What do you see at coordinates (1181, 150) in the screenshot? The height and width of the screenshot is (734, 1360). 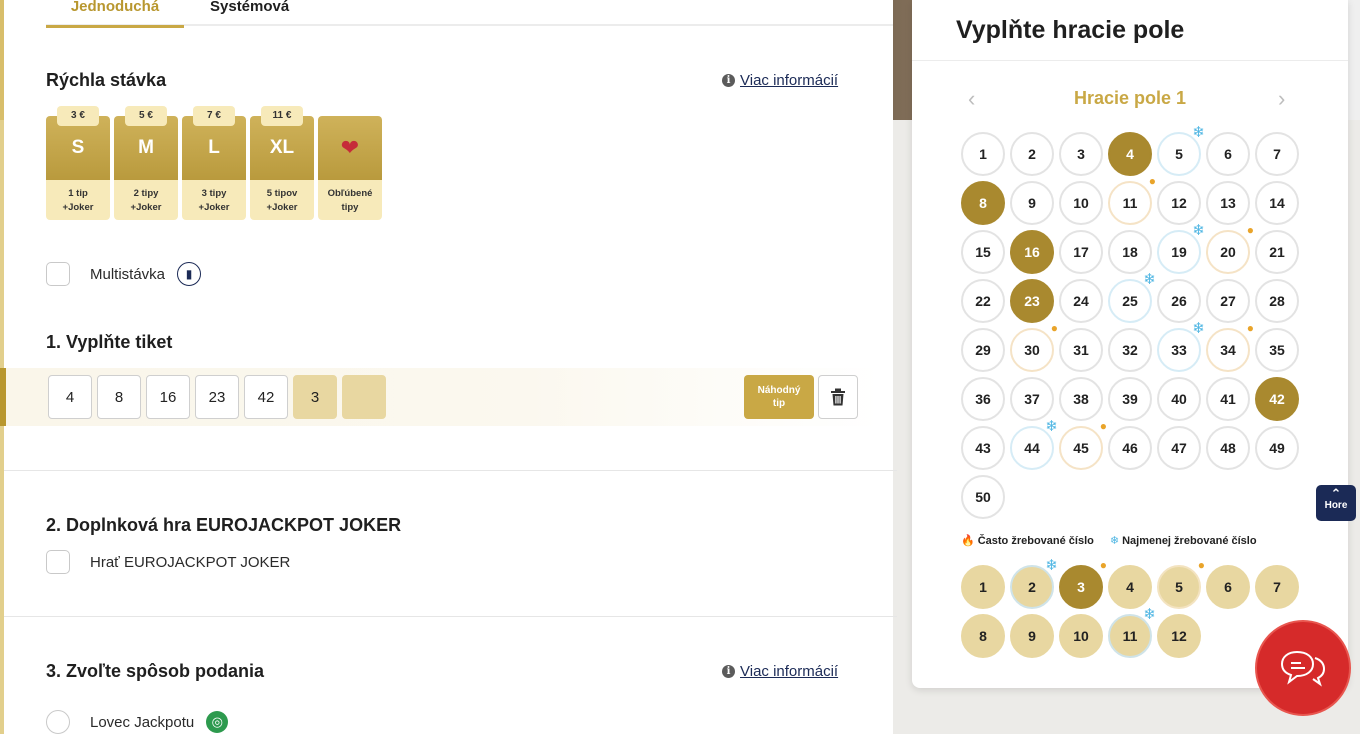 I see `main-ball: 5 ❄` at bounding box center [1181, 150].